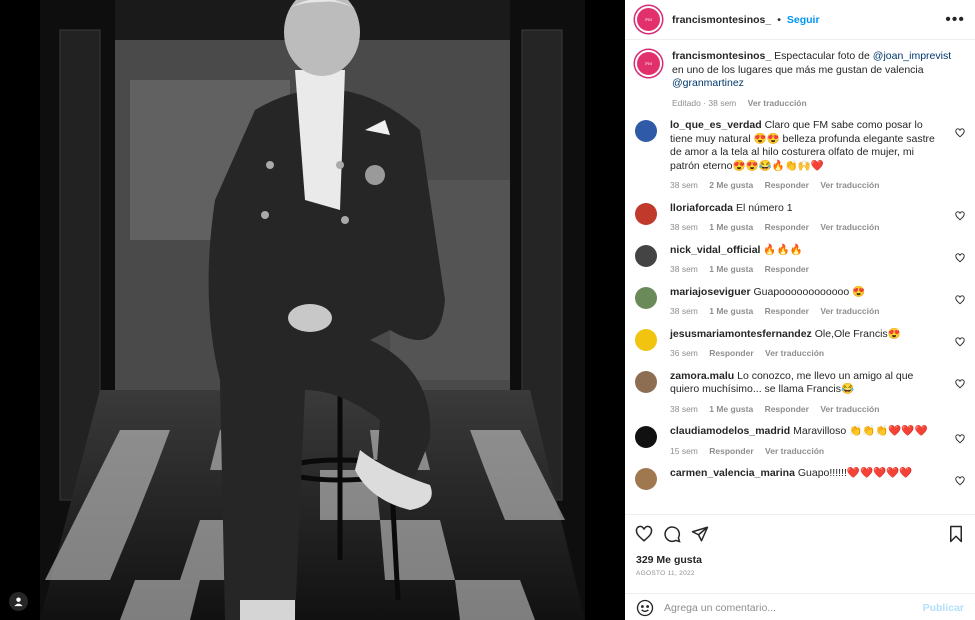 The image size is (975, 620). I want to click on caption-translate-link: Ver traducción, so click(777, 103).